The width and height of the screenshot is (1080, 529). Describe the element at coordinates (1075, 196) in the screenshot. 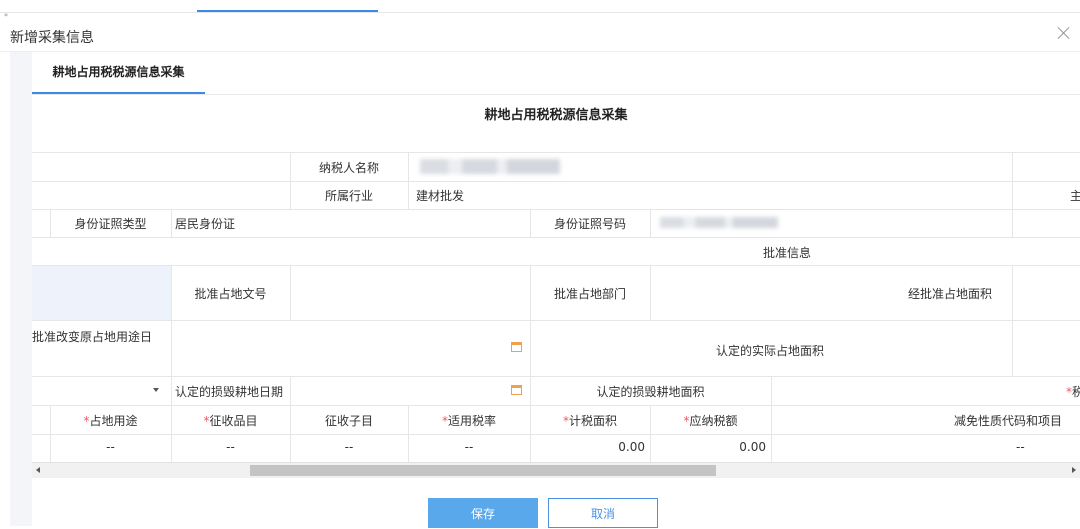

I see `truncated-right-label: 主` at that location.